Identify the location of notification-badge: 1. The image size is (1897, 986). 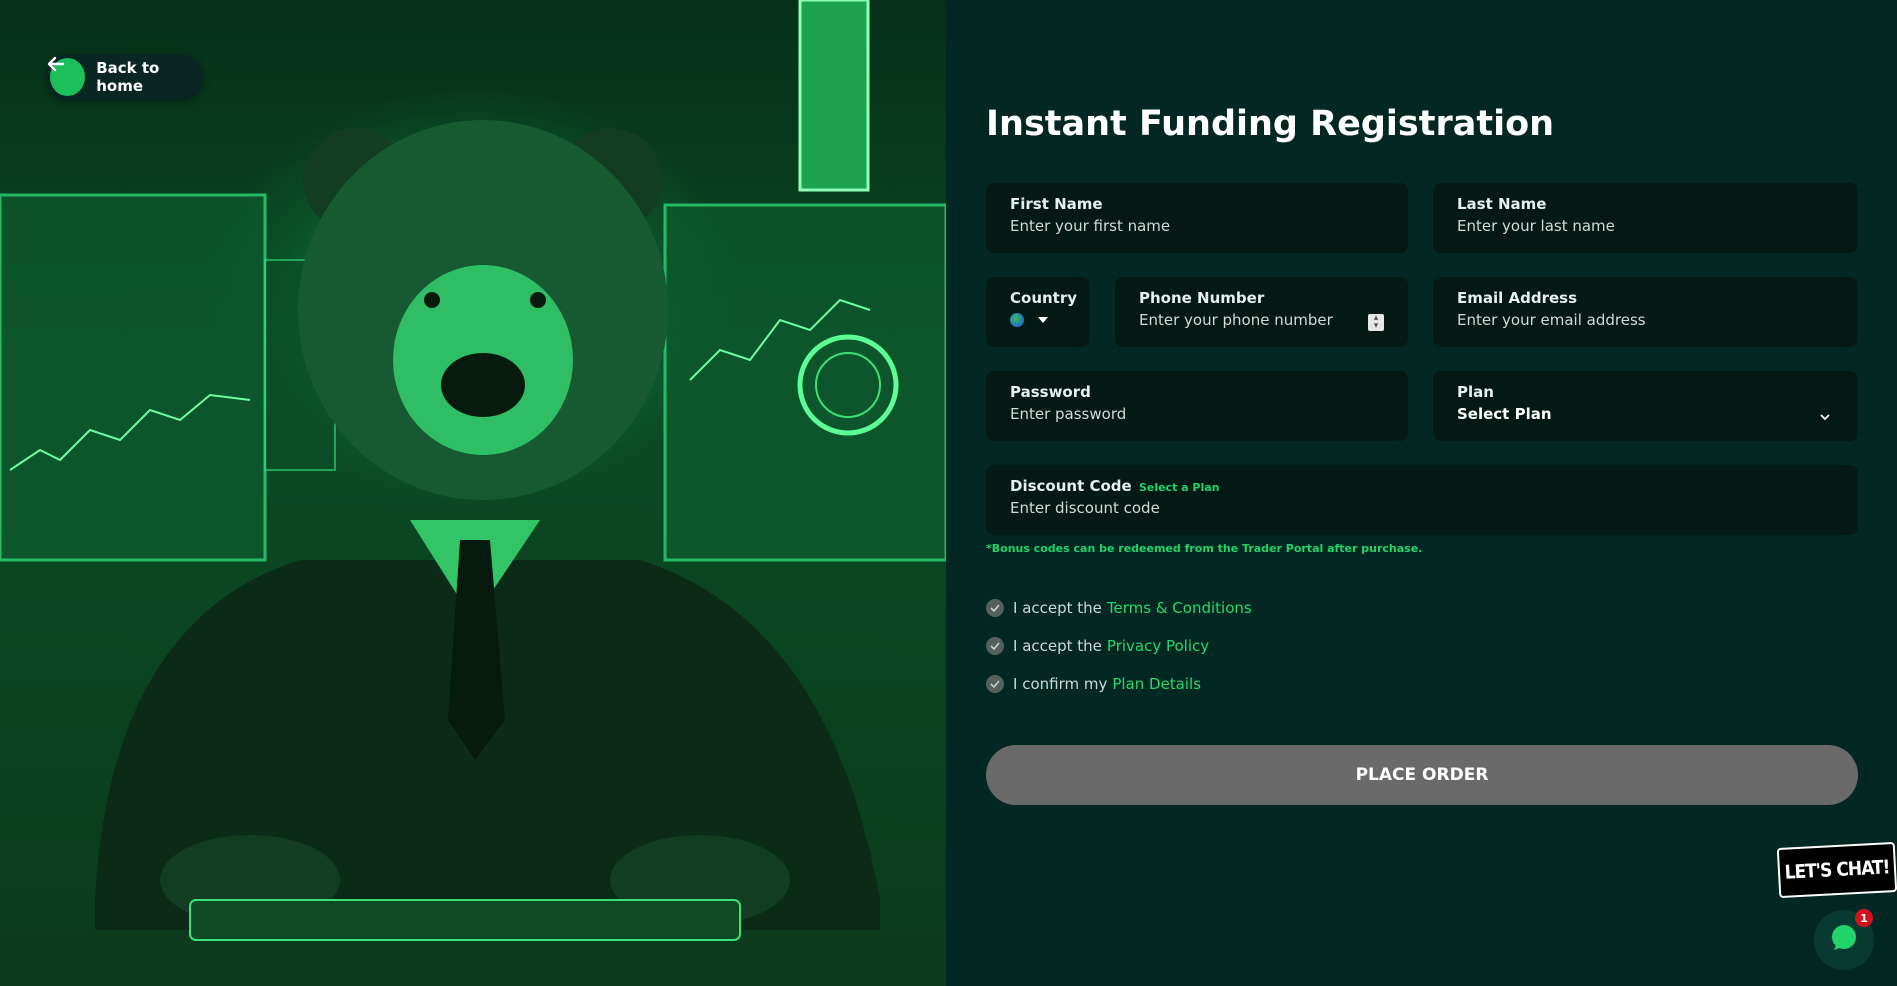
(1864, 918).